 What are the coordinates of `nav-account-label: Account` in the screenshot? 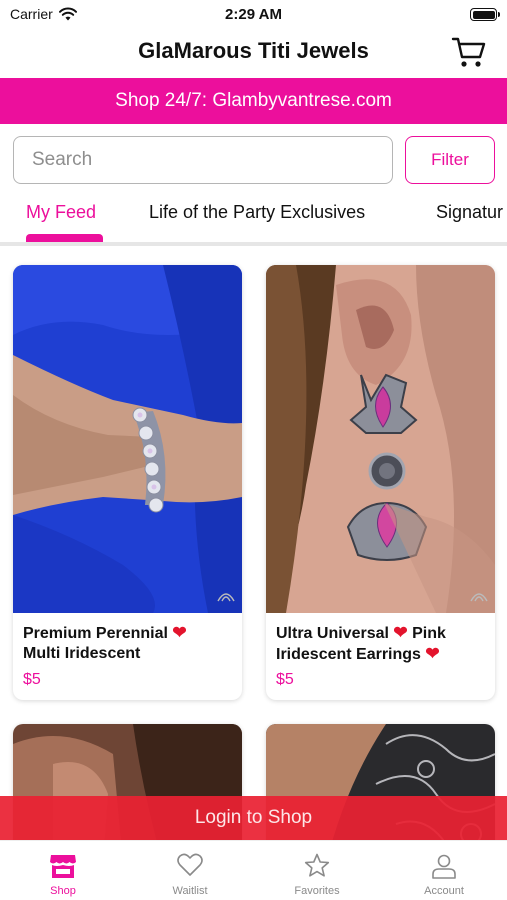 It's located at (444, 891).